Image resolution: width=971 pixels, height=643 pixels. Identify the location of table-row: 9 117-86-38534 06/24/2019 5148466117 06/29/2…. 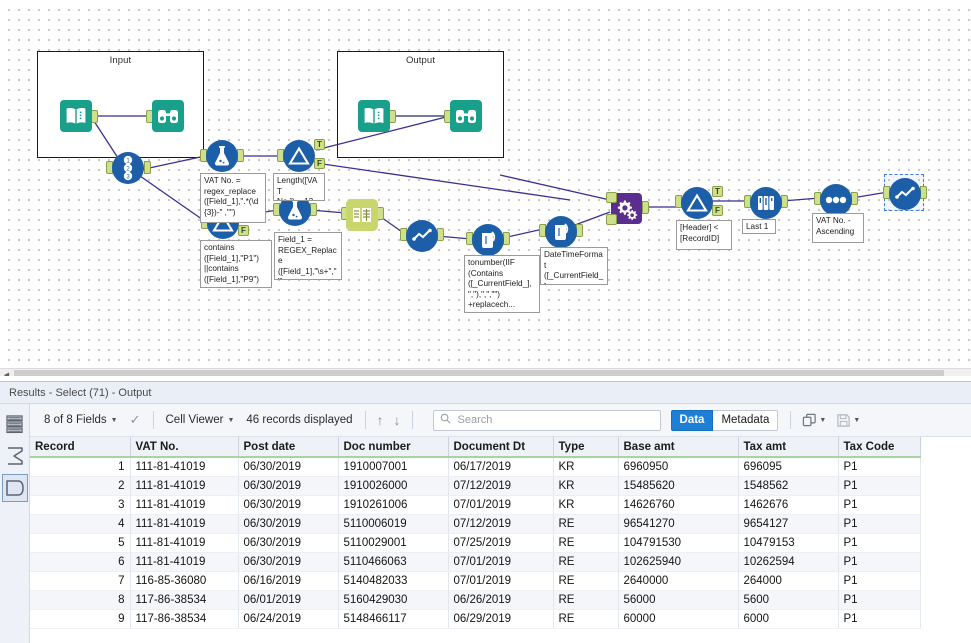
(475, 619).